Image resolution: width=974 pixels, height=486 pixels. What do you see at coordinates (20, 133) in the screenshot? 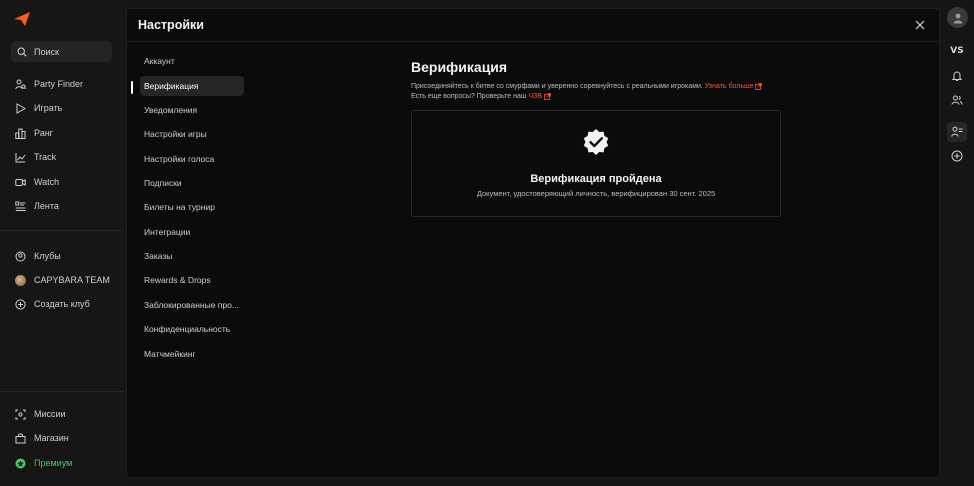
I see `rank-icon` at bounding box center [20, 133].